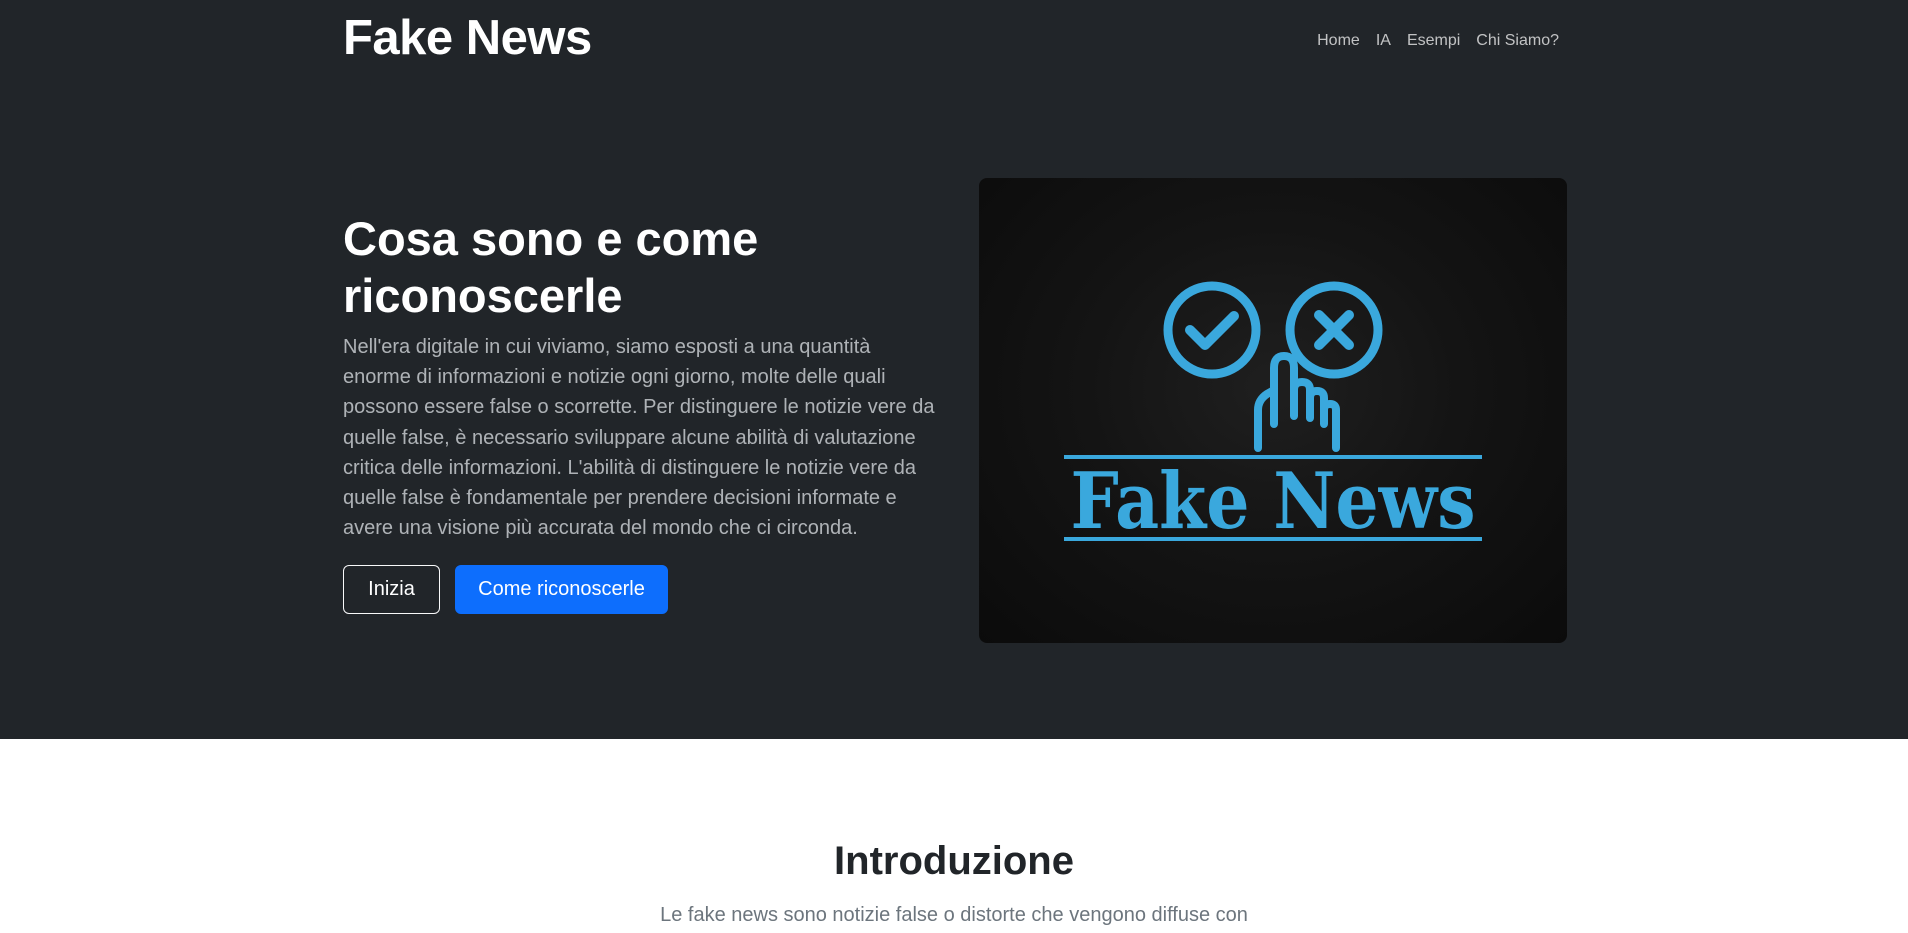  I want to click on check-circle-icon, so click(1212, 330).